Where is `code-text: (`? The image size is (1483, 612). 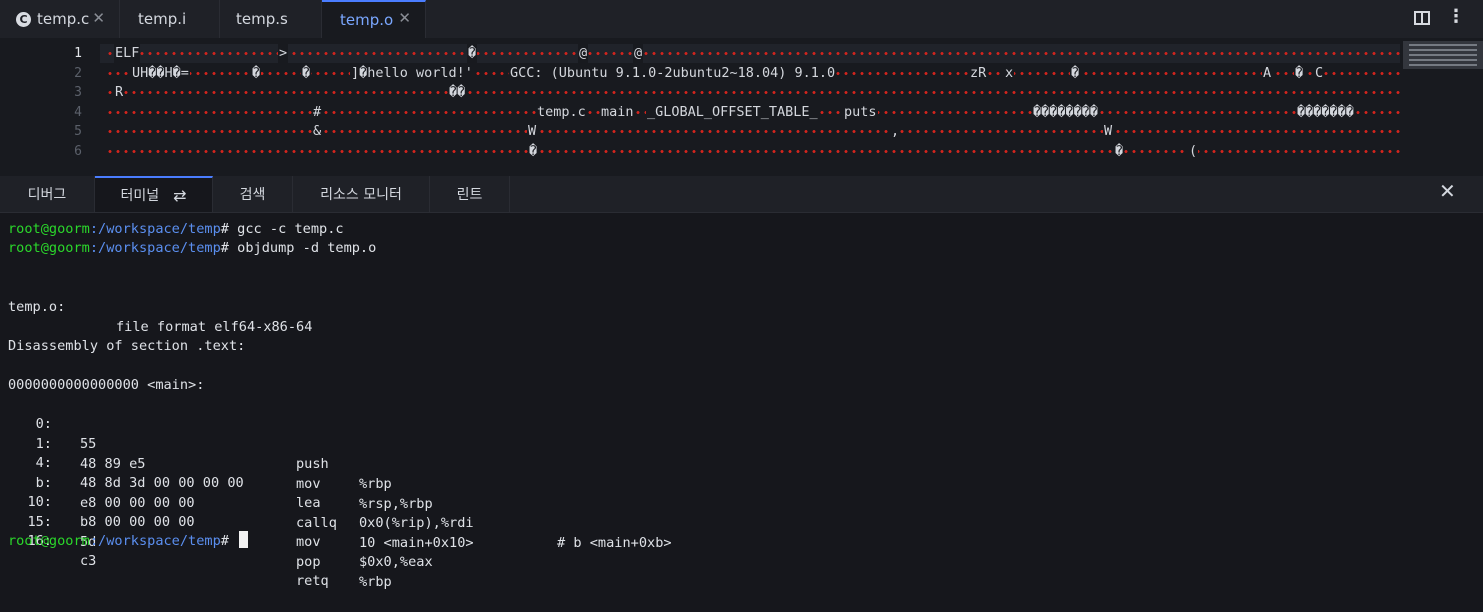 code-text: ( is located at coordinates (1193, 151).